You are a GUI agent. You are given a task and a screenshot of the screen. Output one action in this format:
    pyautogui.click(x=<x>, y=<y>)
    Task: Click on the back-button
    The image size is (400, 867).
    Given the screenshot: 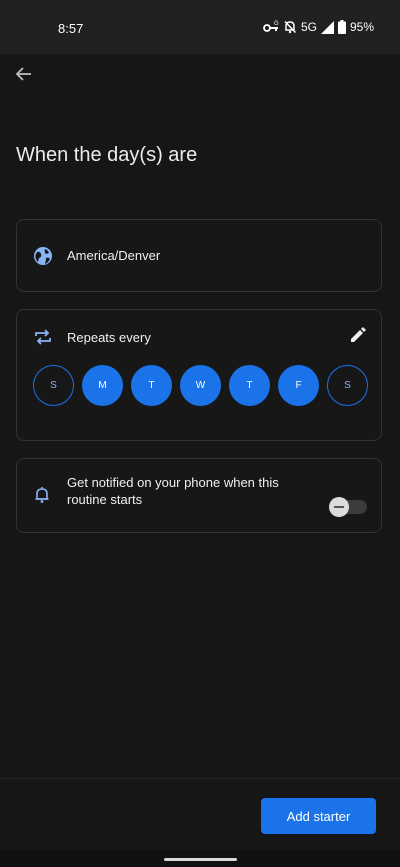 What is the action you would take?
    pyautogui.click(x=24, y=76)
    